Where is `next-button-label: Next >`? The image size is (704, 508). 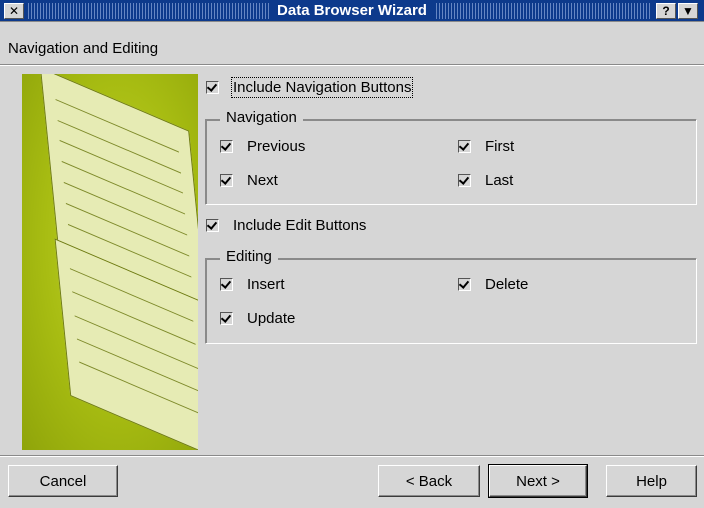 next-button-label: Next > is located at coordinates (538, 481).